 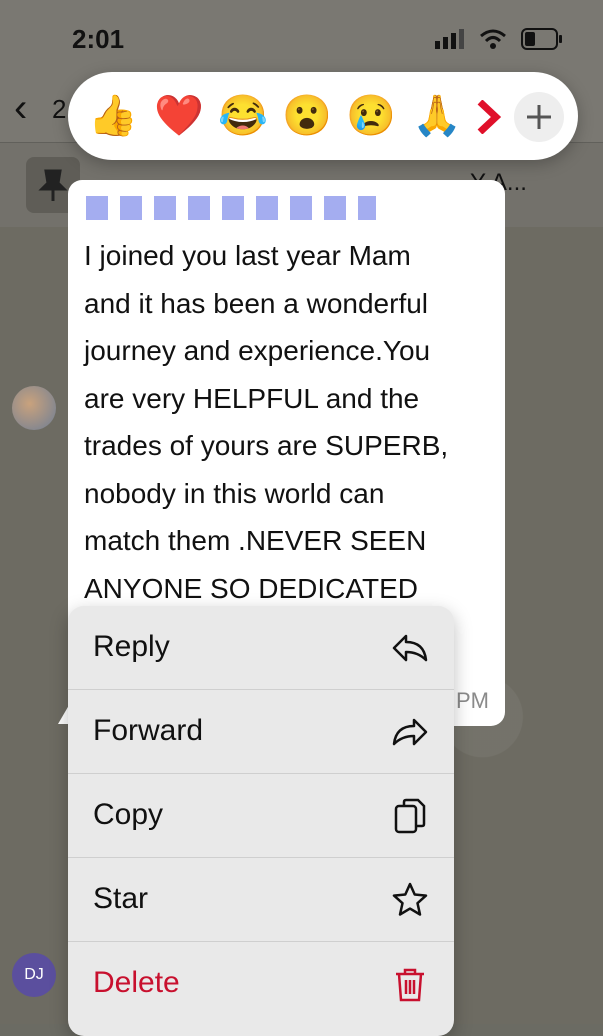 I want to click on copy-icon, so click(x=410, y=816).